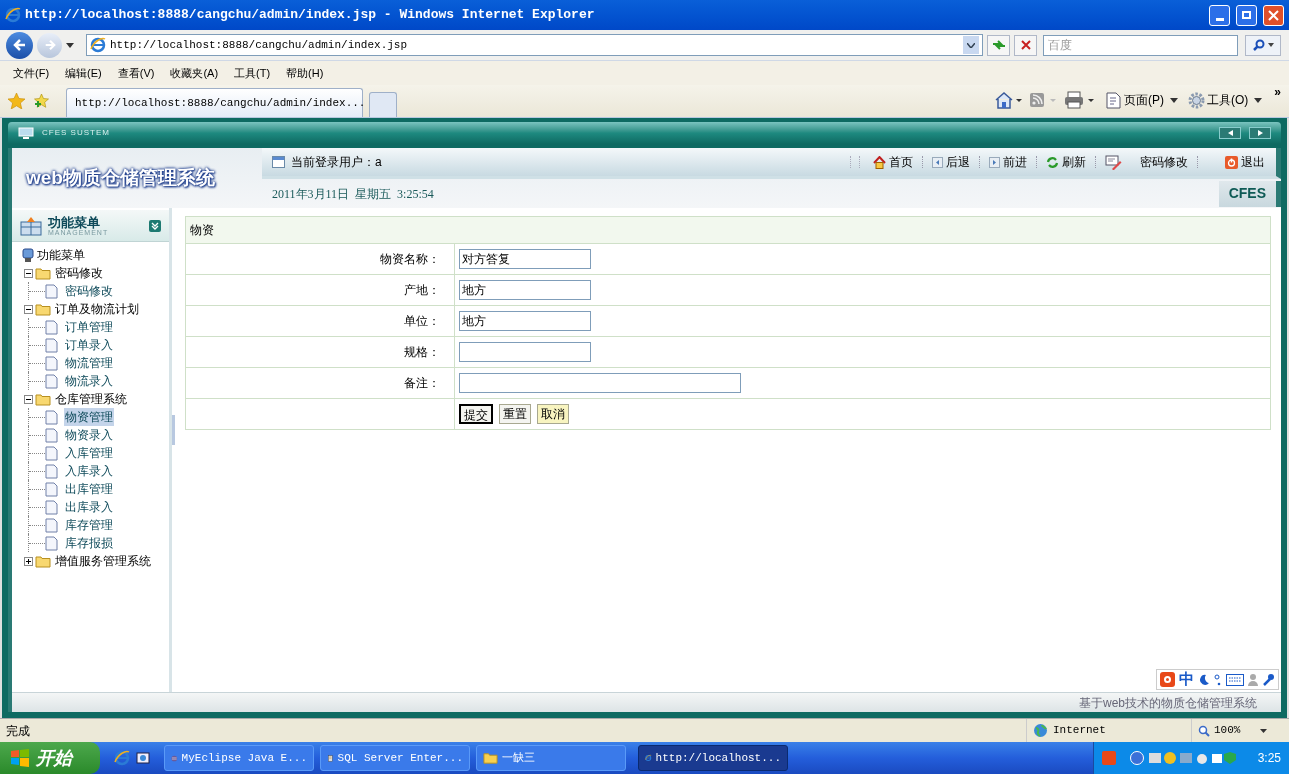 This screenshot has width=1289, height=774. What do you see at coordinates (1204, 730) in the screenshot?
I see `zoom-icon` at bounding box center [1204, 730].